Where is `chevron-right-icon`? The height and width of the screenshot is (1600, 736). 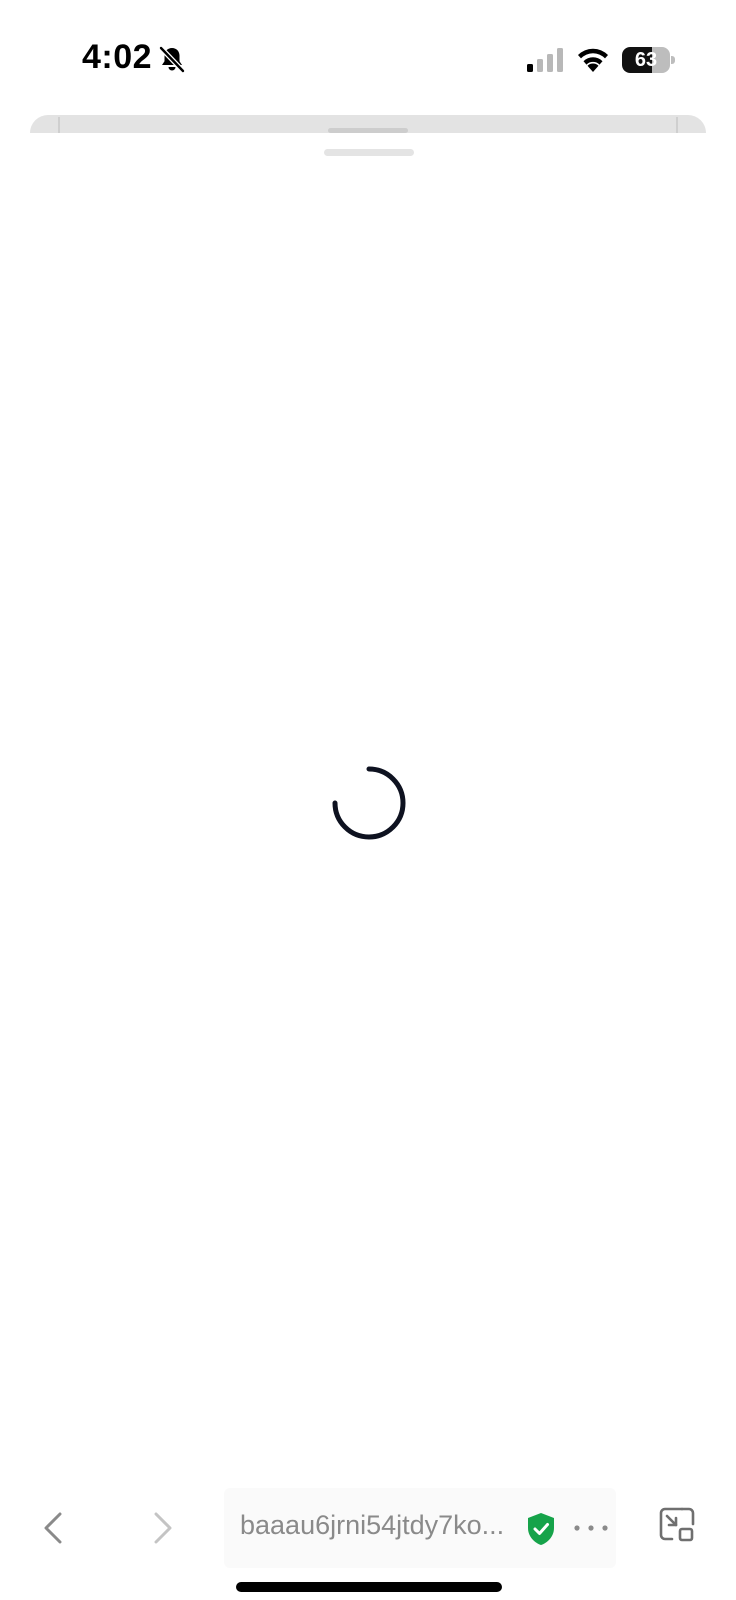
chevron-right-icon is located at coordinates (163, 1528).